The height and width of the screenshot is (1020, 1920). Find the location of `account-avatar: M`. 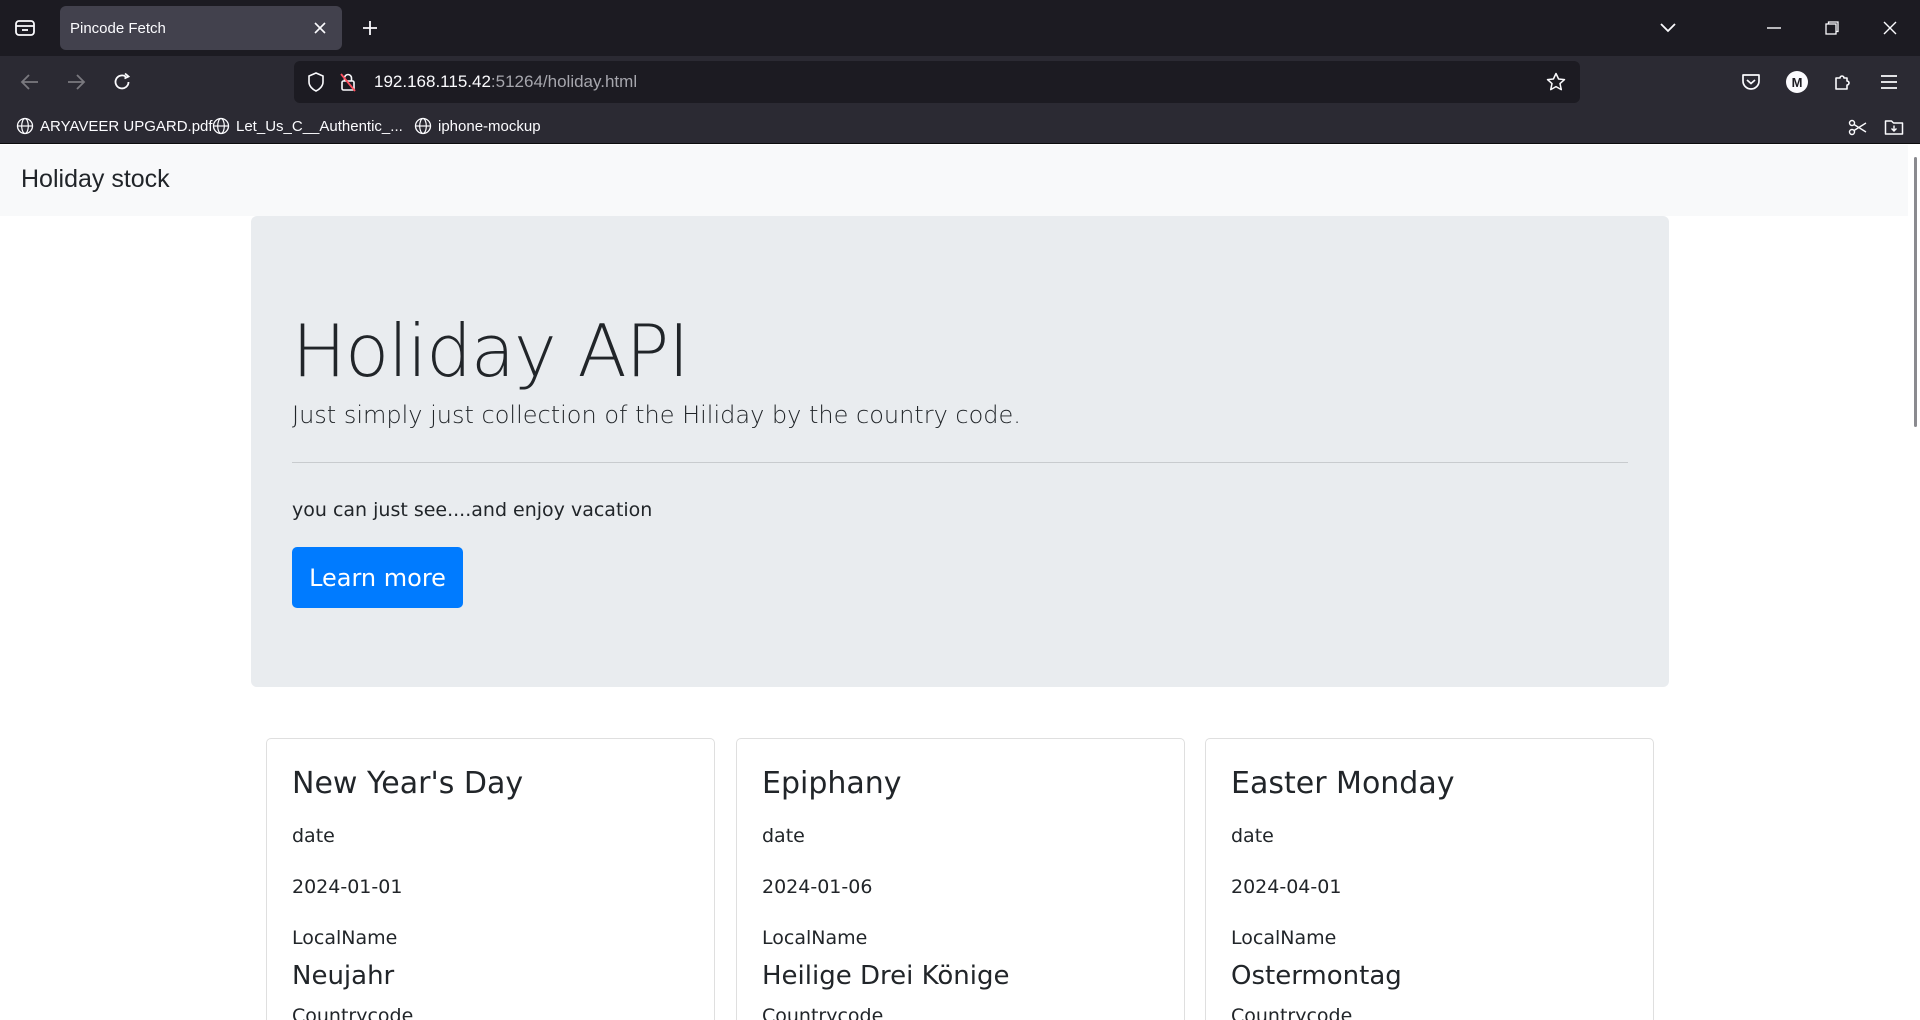

account-avatar: M is located at coordinates (1797, 82).